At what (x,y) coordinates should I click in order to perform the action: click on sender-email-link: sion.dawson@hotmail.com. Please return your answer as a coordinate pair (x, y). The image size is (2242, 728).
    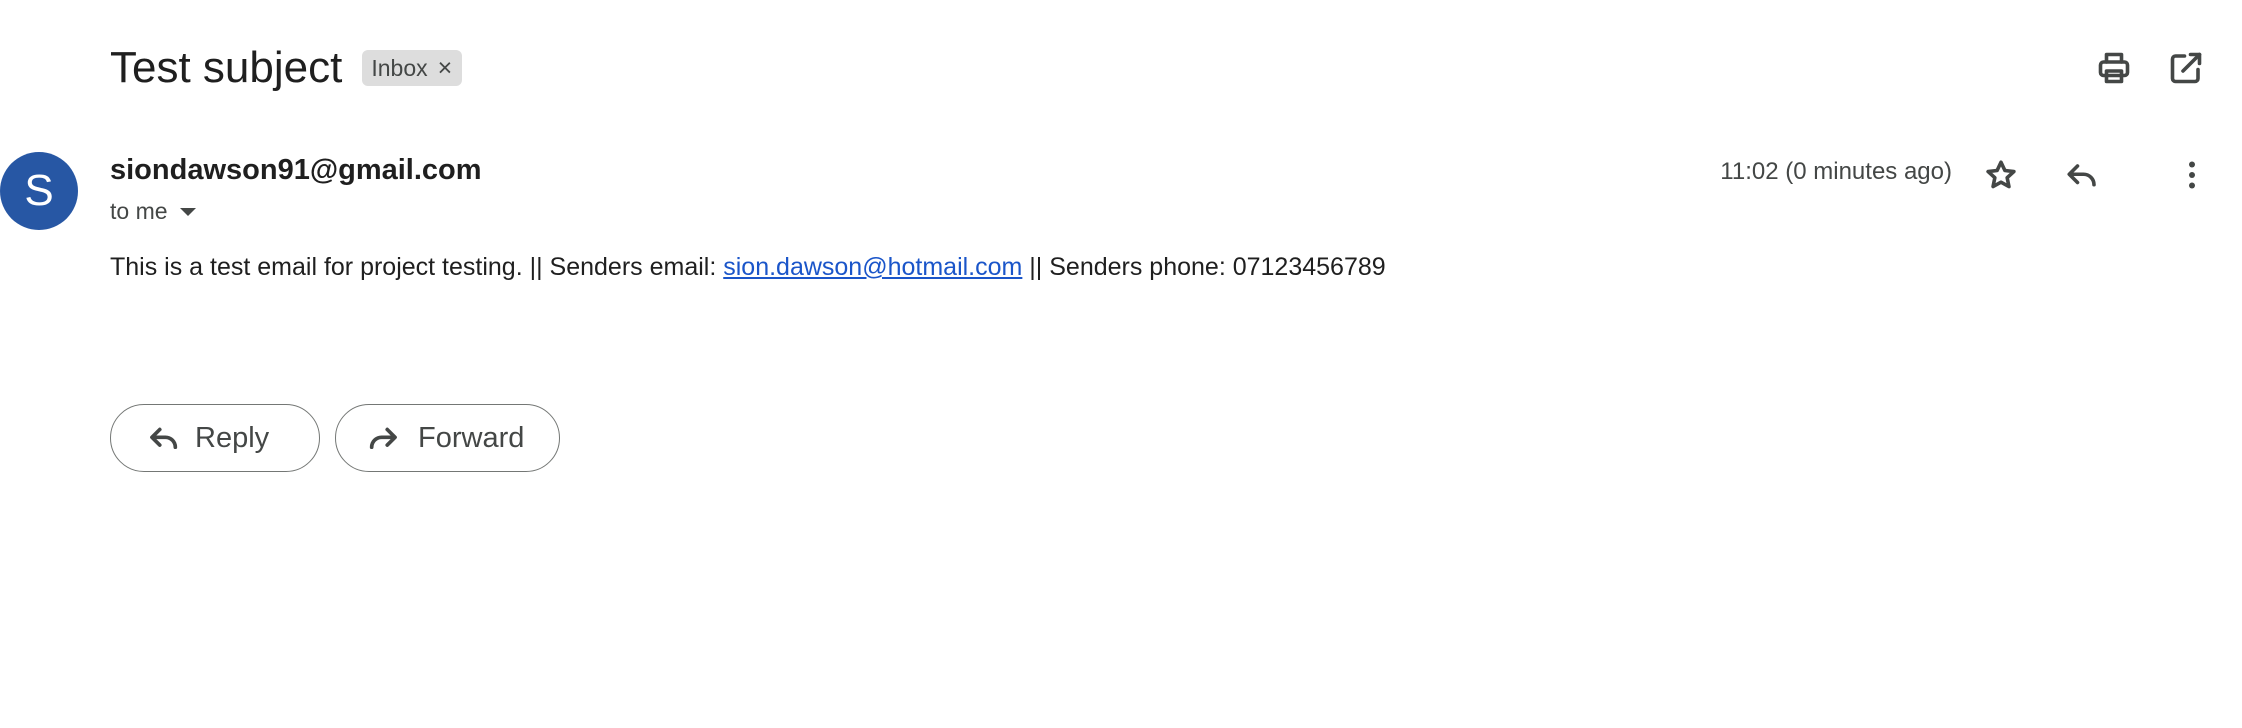
    Looking at the image, I should click on (872, 267).